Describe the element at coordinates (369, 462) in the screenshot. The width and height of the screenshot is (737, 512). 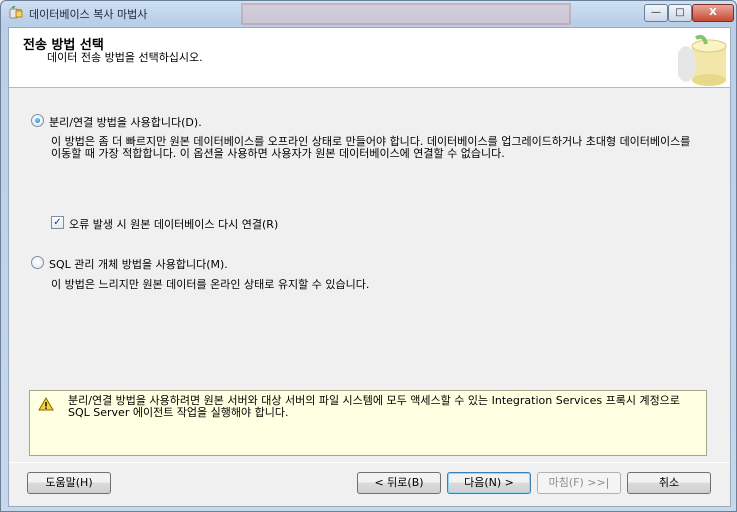
I see `footer-separator` at that location.